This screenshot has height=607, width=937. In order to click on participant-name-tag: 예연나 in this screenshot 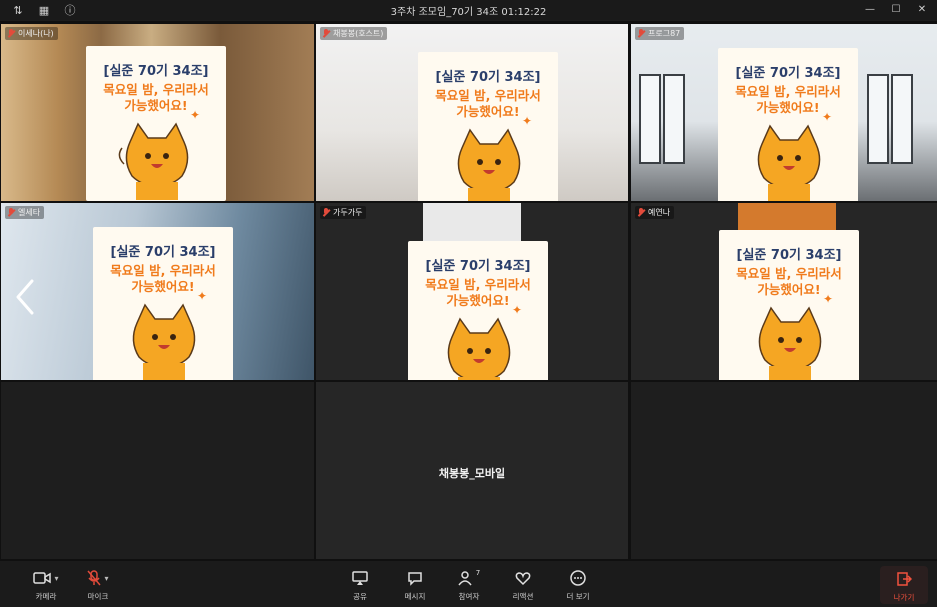, I will do `click(655, 212)`.